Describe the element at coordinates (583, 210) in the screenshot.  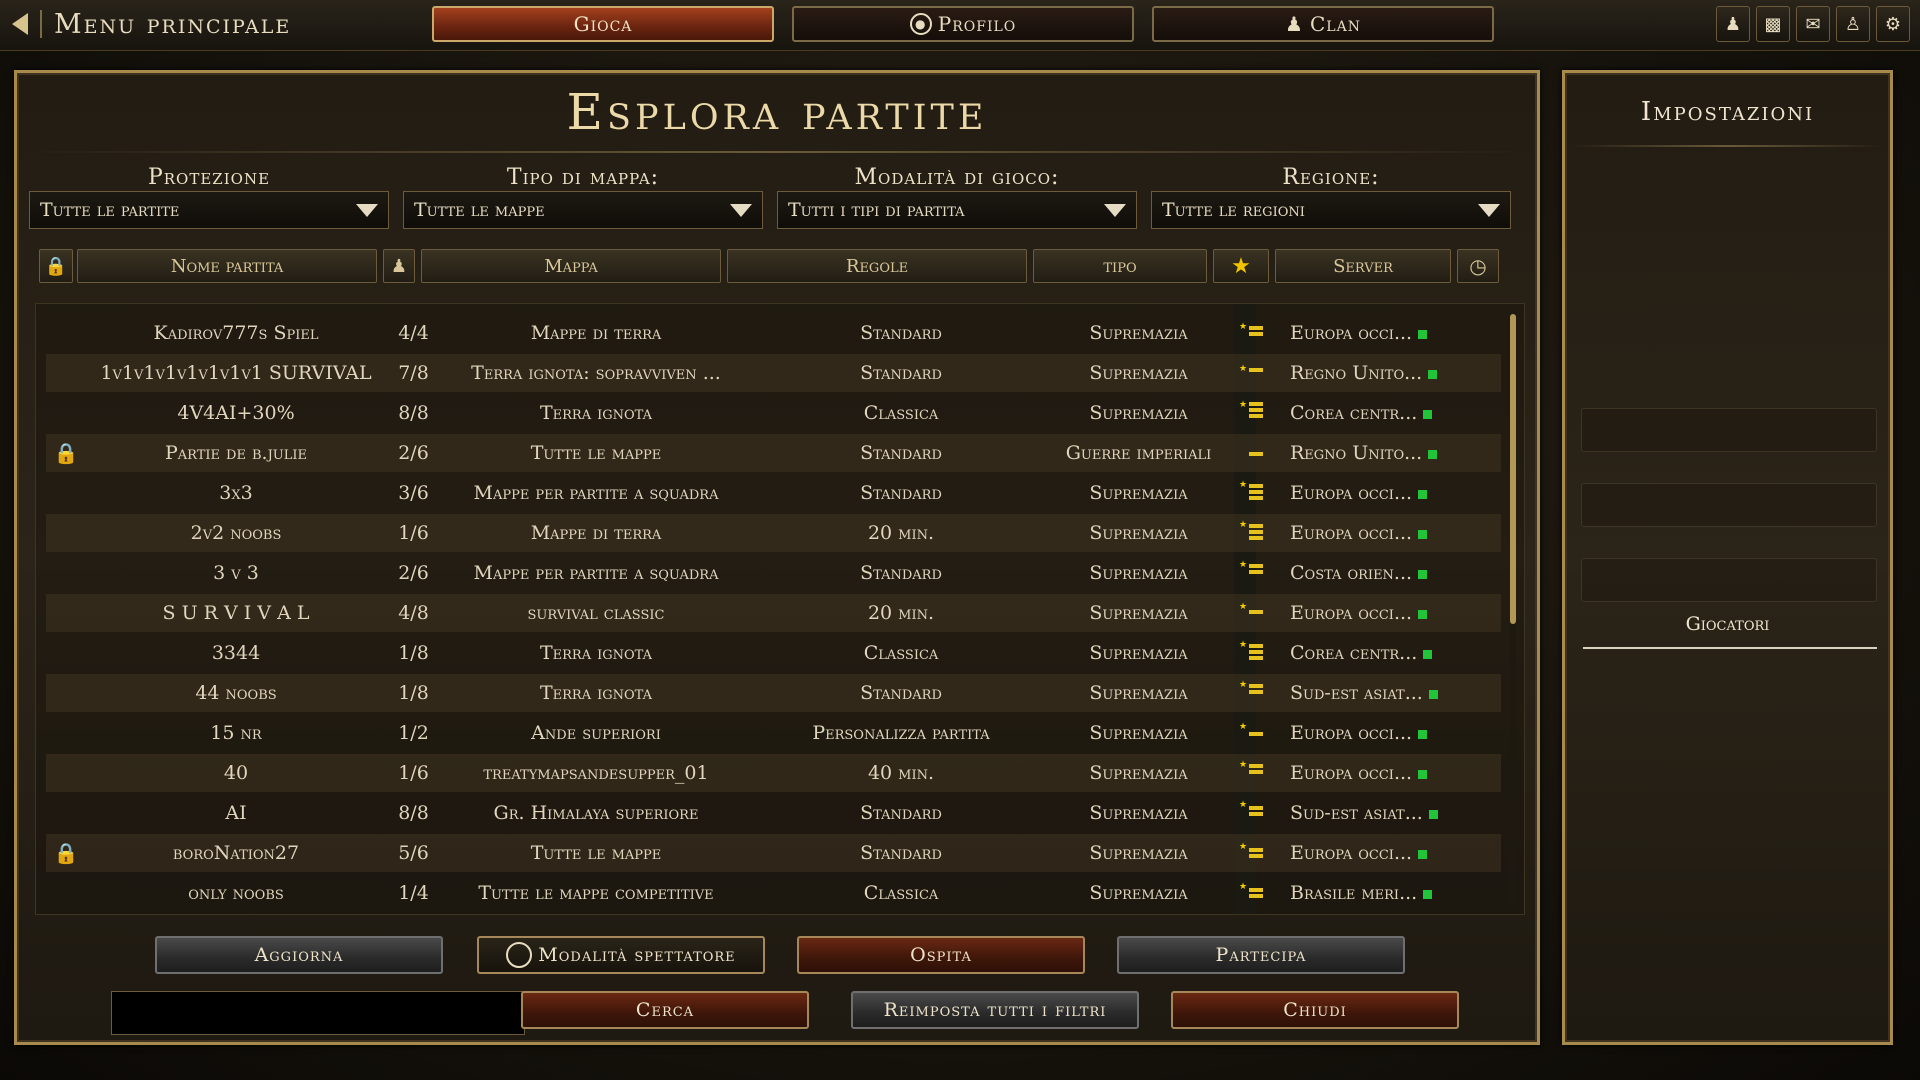
I see `map-type-select: Tutte le mappe` at that location.